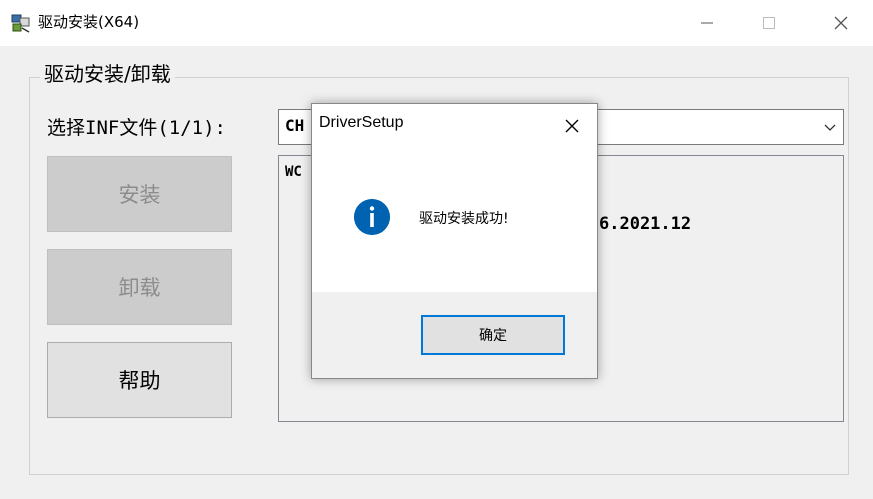 The height and width of the screenshot is (499, 873). Describe the element at coordinates (295, 125) in the screenshot. I see `inf-file-selected-value: CH` at that location.